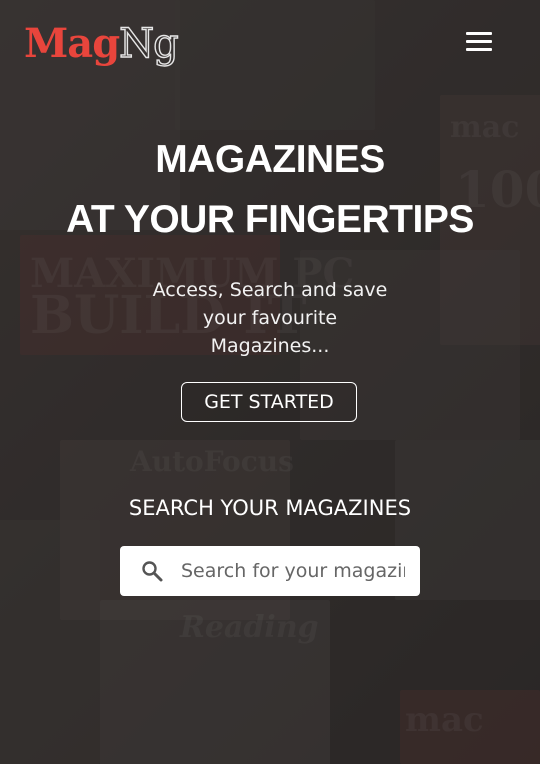 This screenshot has width=540, height=764. I want to click on logo: MagNg, so click(101, 44).